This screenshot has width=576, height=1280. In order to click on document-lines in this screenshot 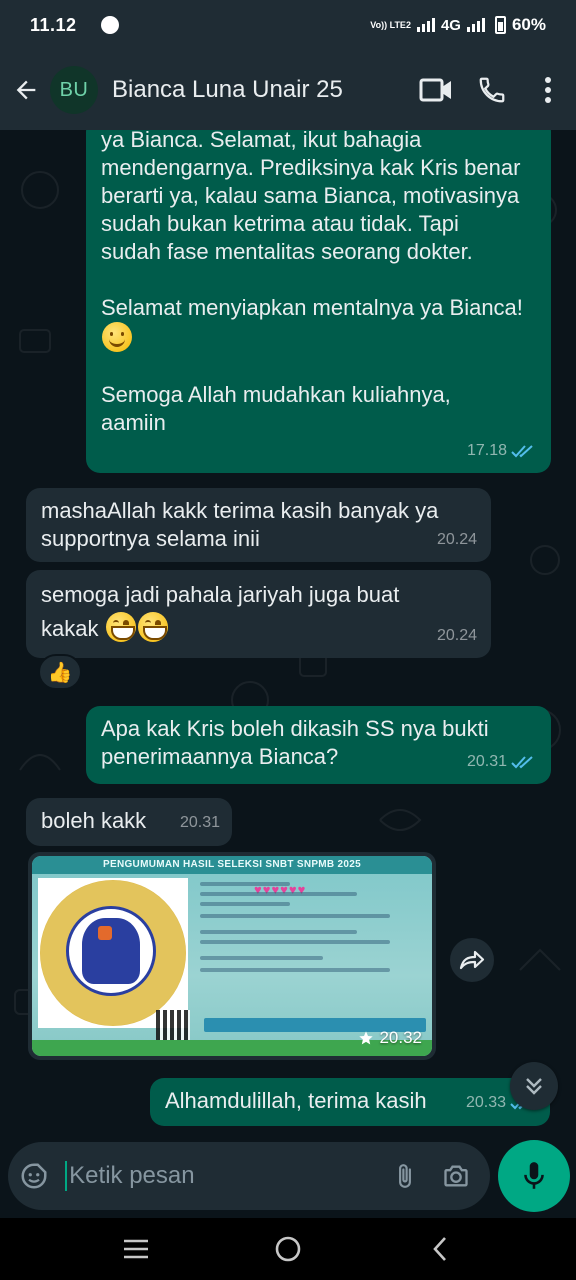, I will do `click(312, 930)`.